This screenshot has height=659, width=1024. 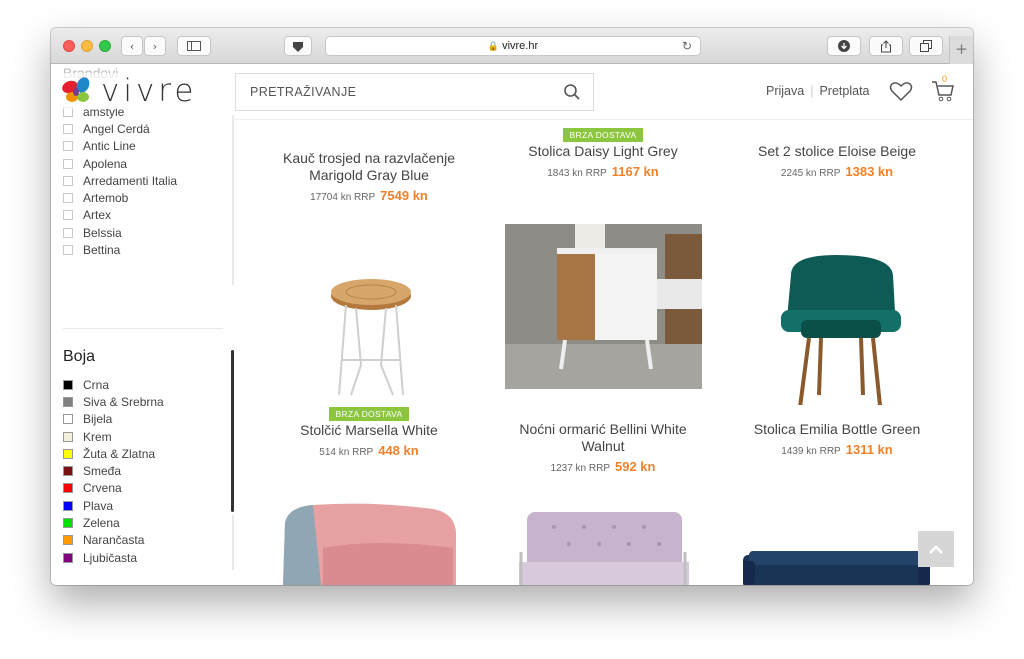 I want to click on downloads-button, so click(x=844, y=46).